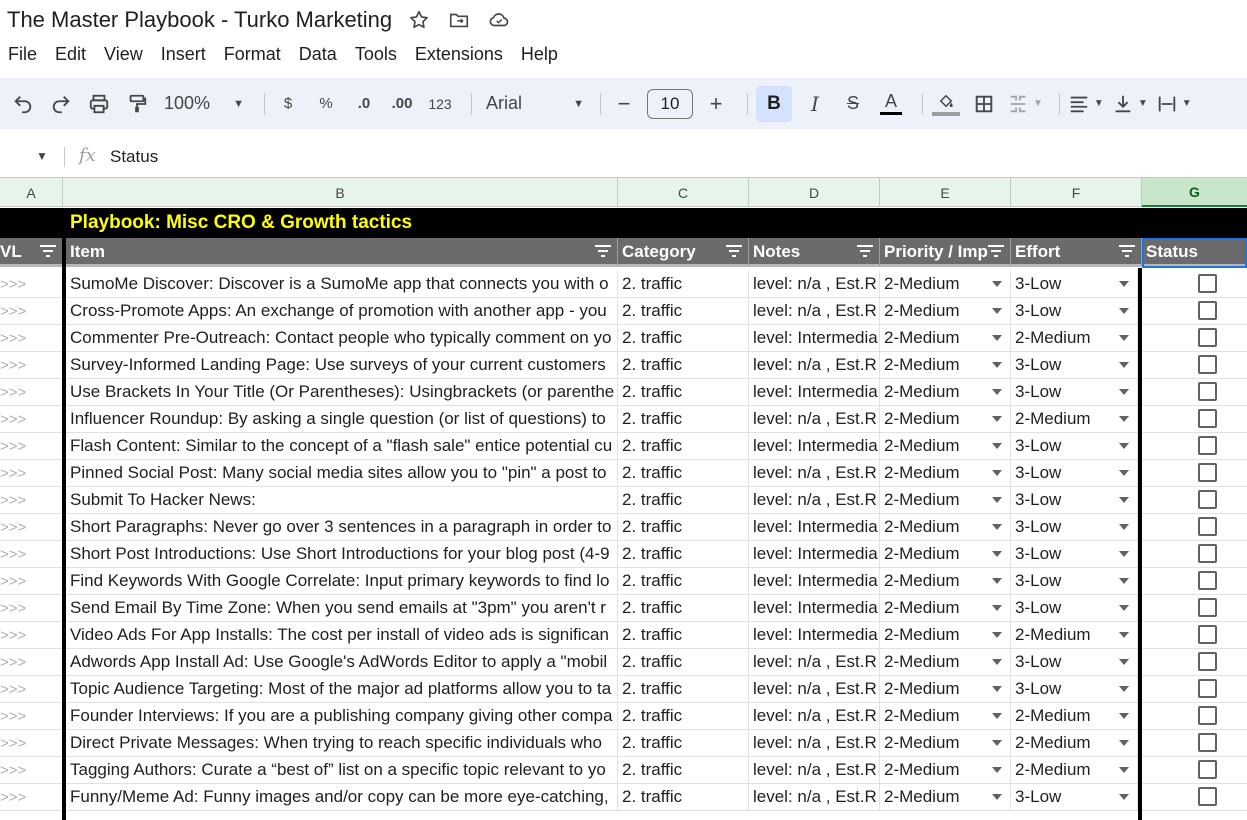 Image resolution: width=1247 pixels, height=820 pixels. Describe the element at coordinates (1076, 252) in the screenshot. I see `header-effort: Effort` at that location.